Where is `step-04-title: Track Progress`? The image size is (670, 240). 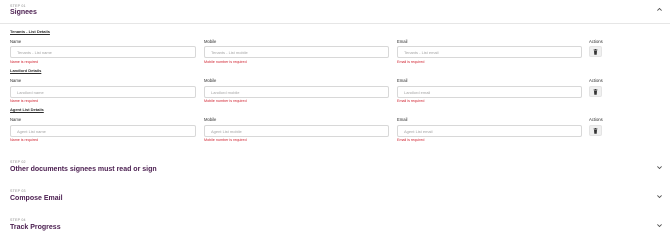
step-04-title: Track Progress is located at coordinates (35, 227).